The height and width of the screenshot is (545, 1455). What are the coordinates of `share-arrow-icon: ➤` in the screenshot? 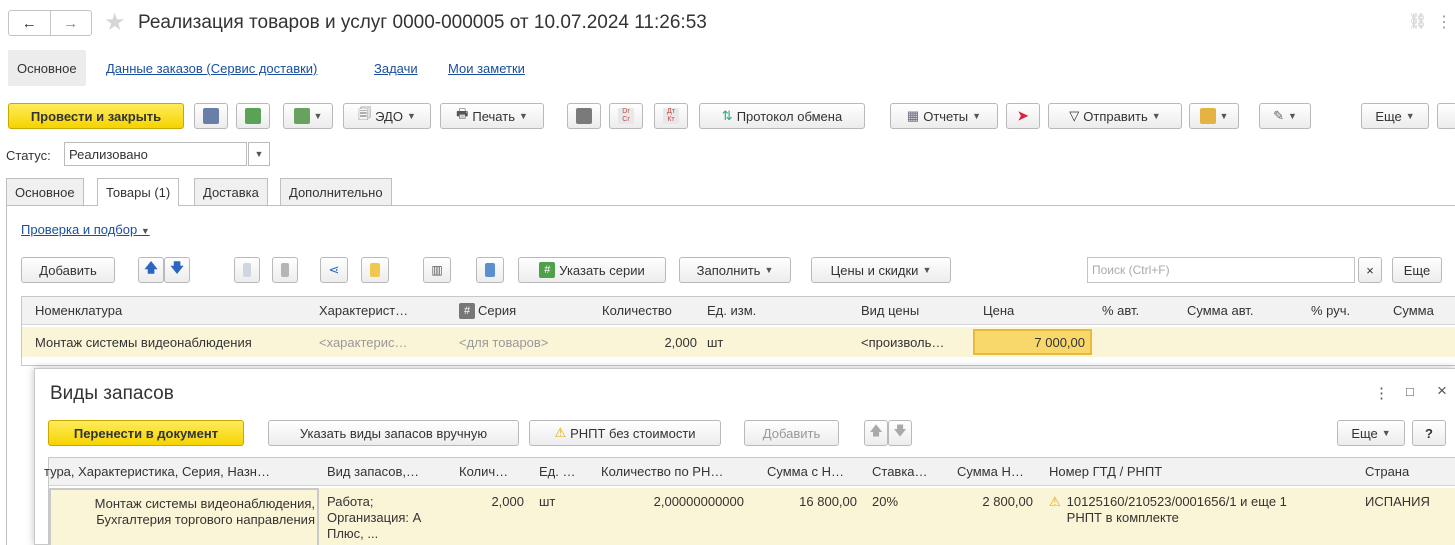 It's located at (1023, 115).